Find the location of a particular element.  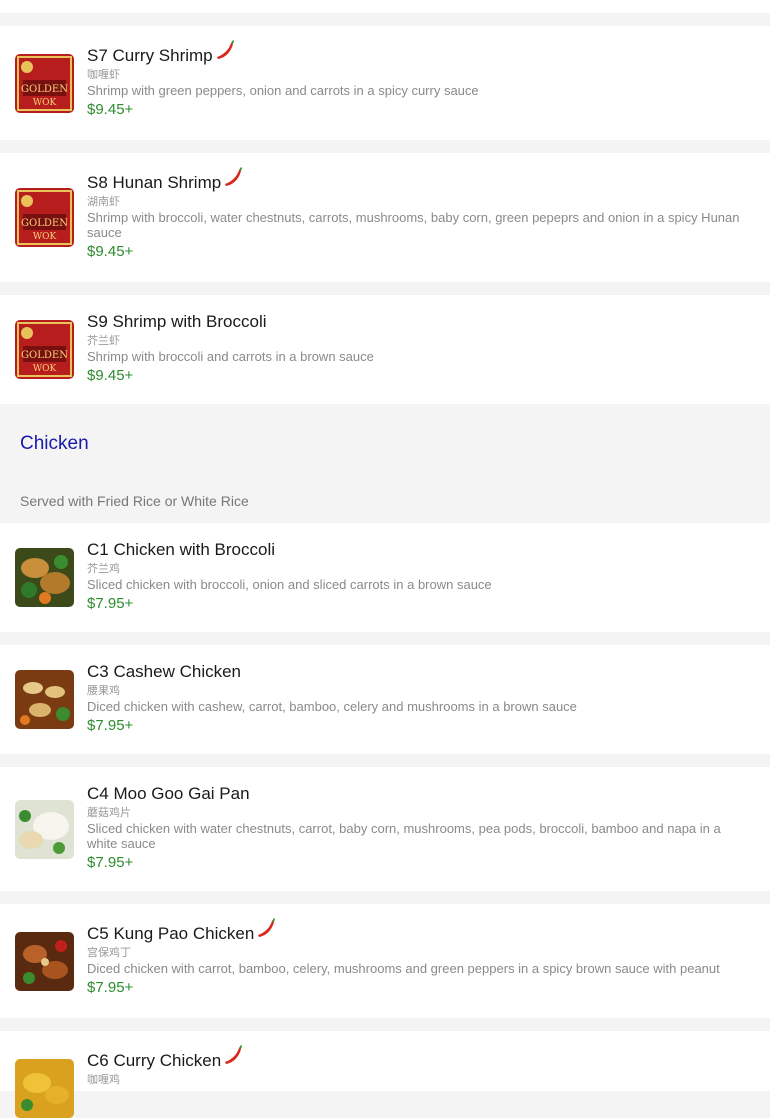

item-name: C6 Curry Chicken is located at coordinates (154, 1061).